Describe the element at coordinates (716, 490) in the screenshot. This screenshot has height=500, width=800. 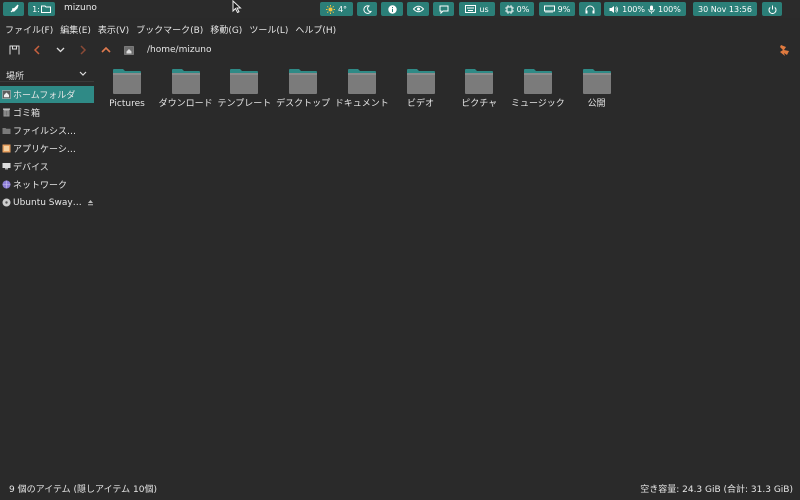
I see `status-free-space: 空き容量: 24.3 GiB (合計: 31.3 GiB)` at that location.